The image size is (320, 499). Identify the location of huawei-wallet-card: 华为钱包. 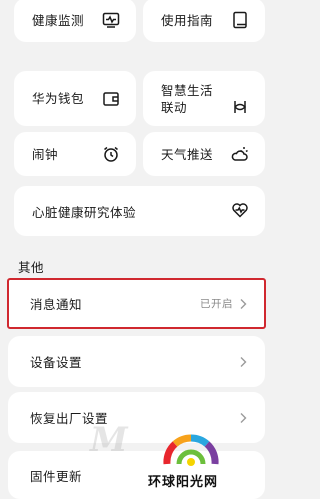
(75, 98).